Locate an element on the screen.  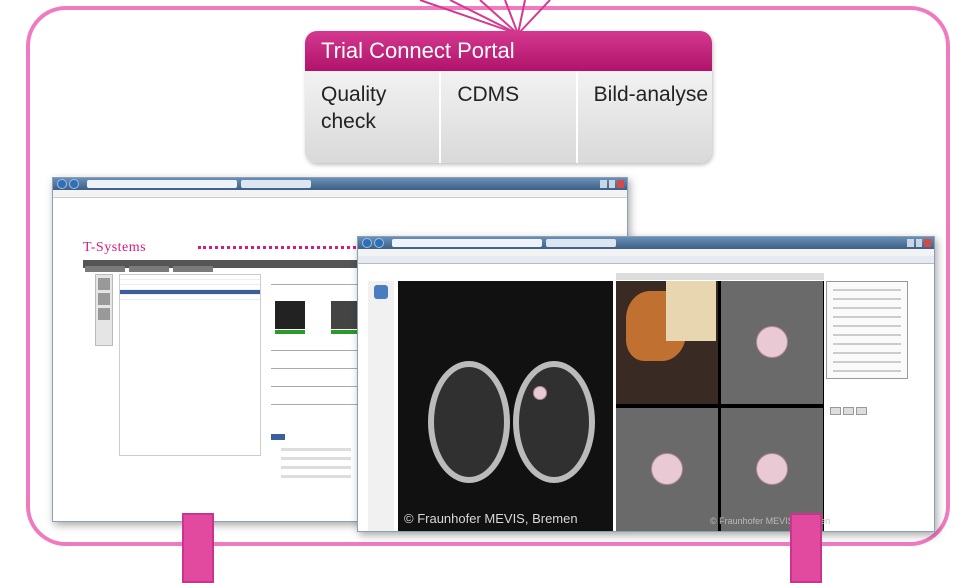
connector-left is located at coordinates (198, 548).